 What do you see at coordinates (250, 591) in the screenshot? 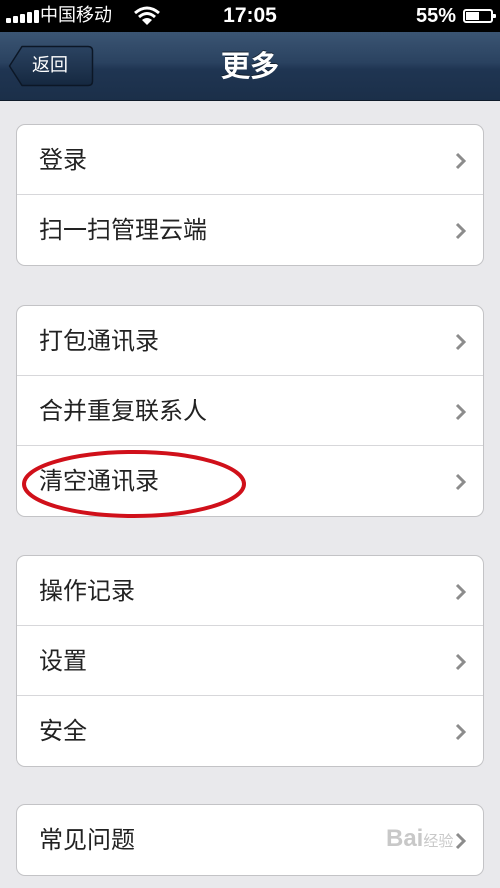
I see `menu-item-operation-log: 操作记录` at bounding box center [250, 591].